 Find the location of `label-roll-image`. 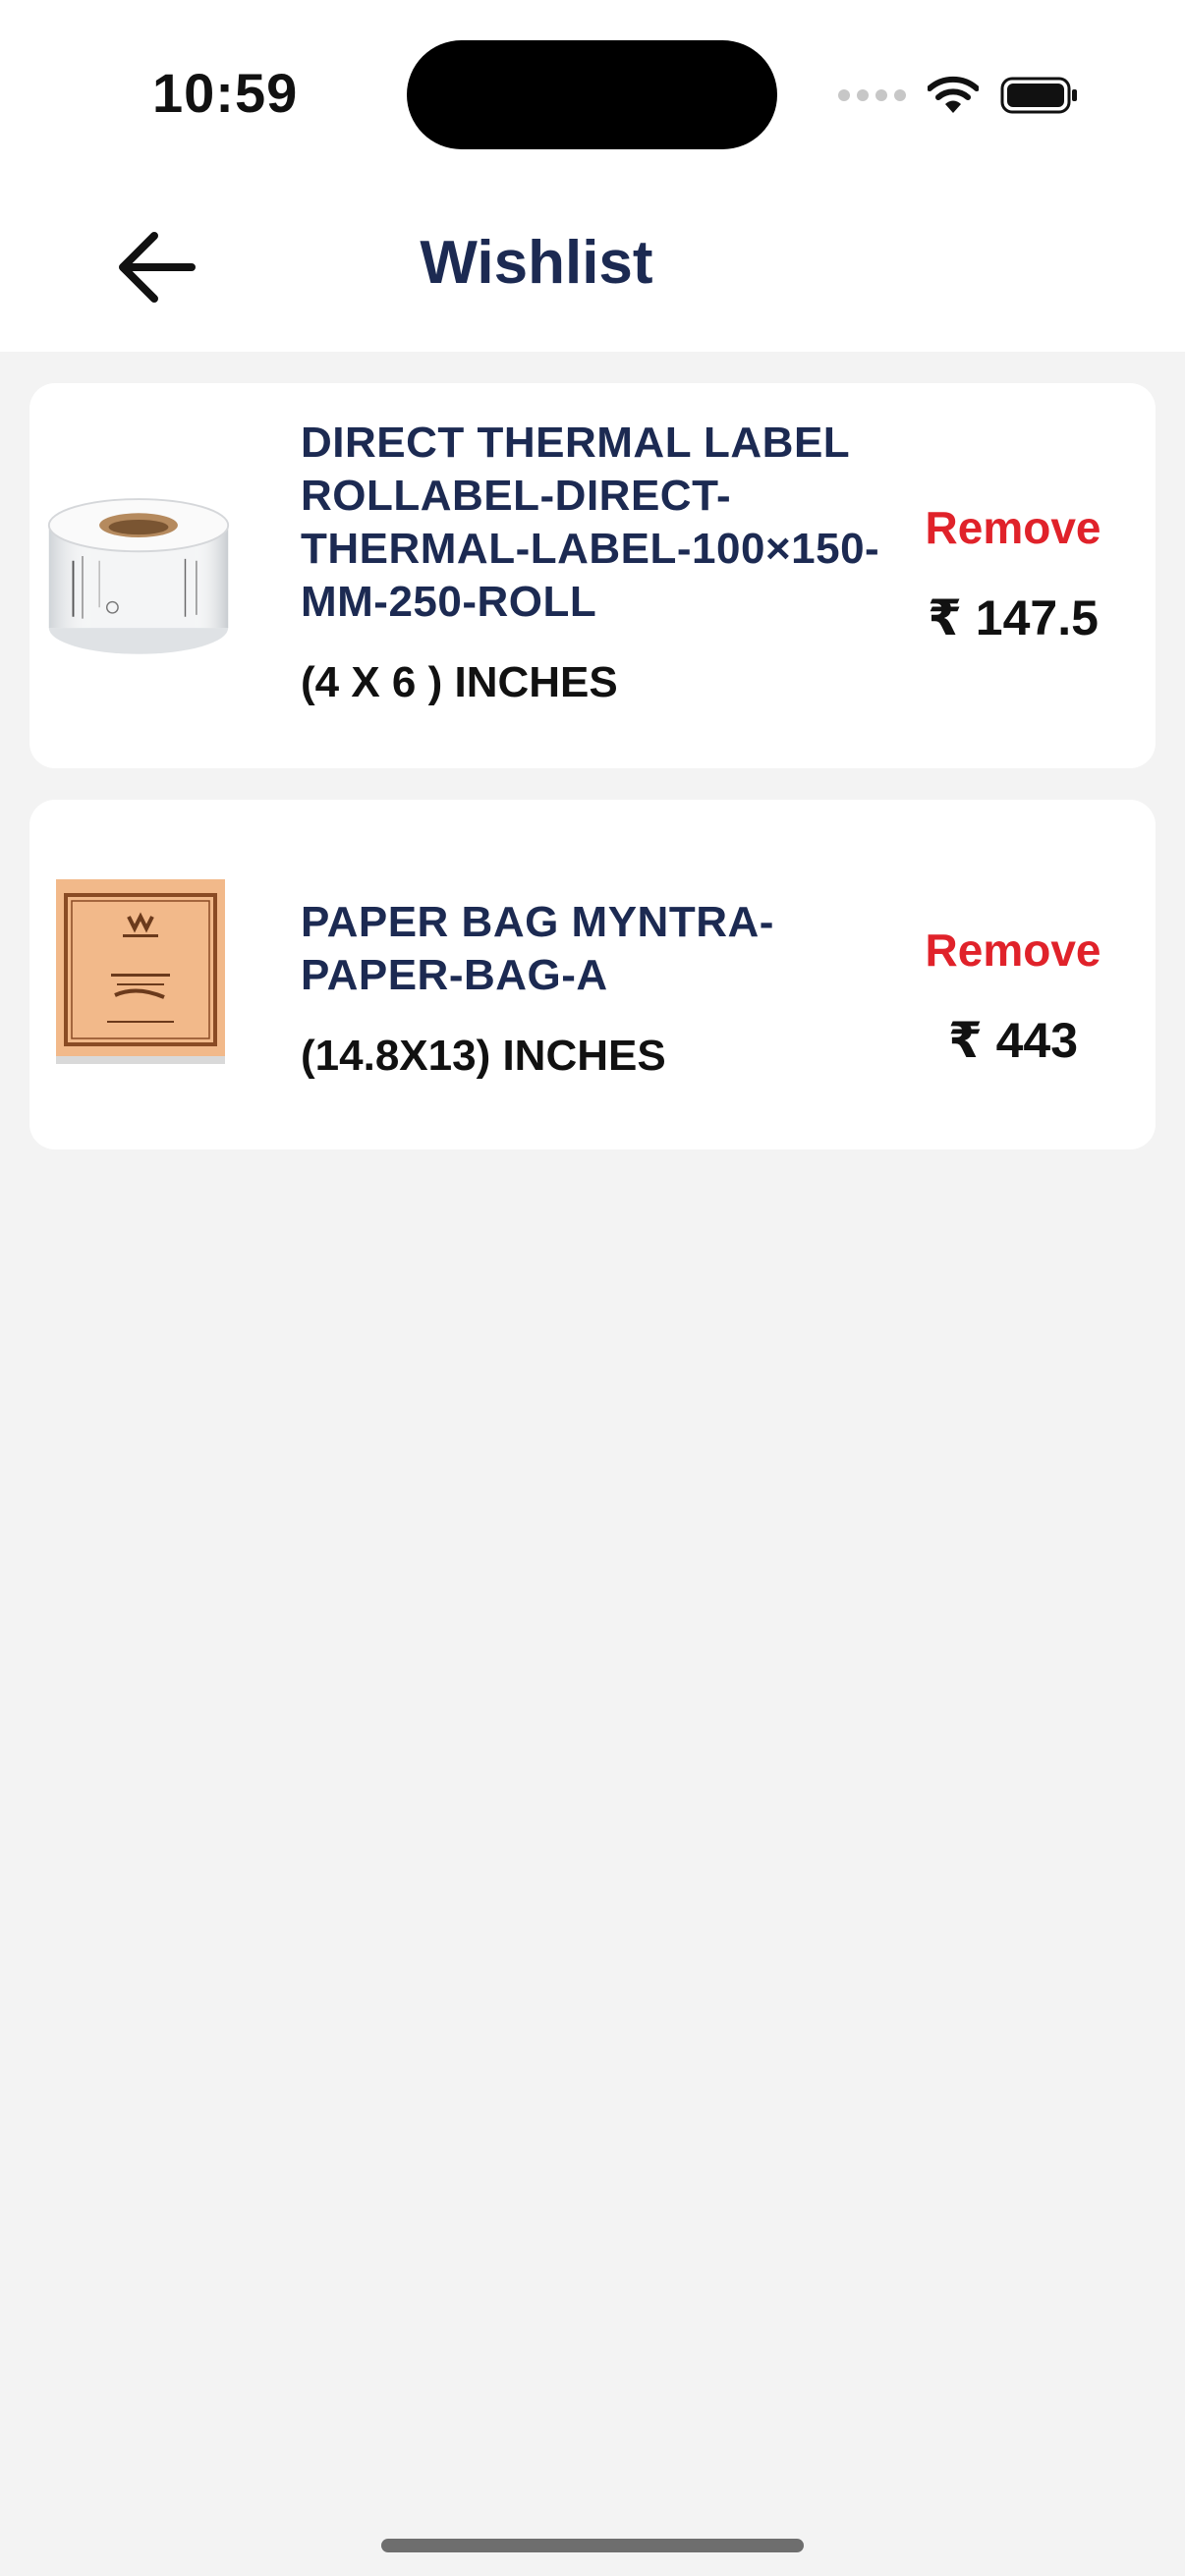

label-roll-image is located at coordinates (138, 574).